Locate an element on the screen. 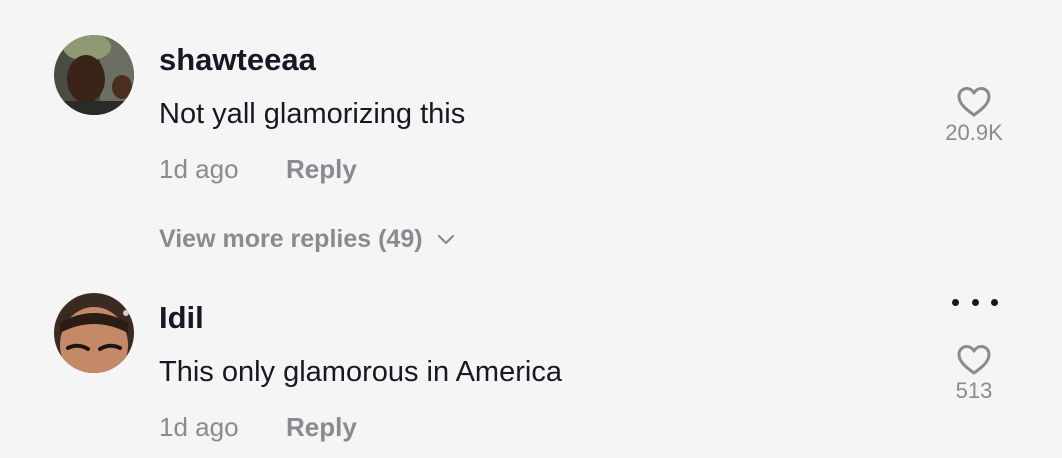  chevron-down-icon is located at coordinates (445, 239).